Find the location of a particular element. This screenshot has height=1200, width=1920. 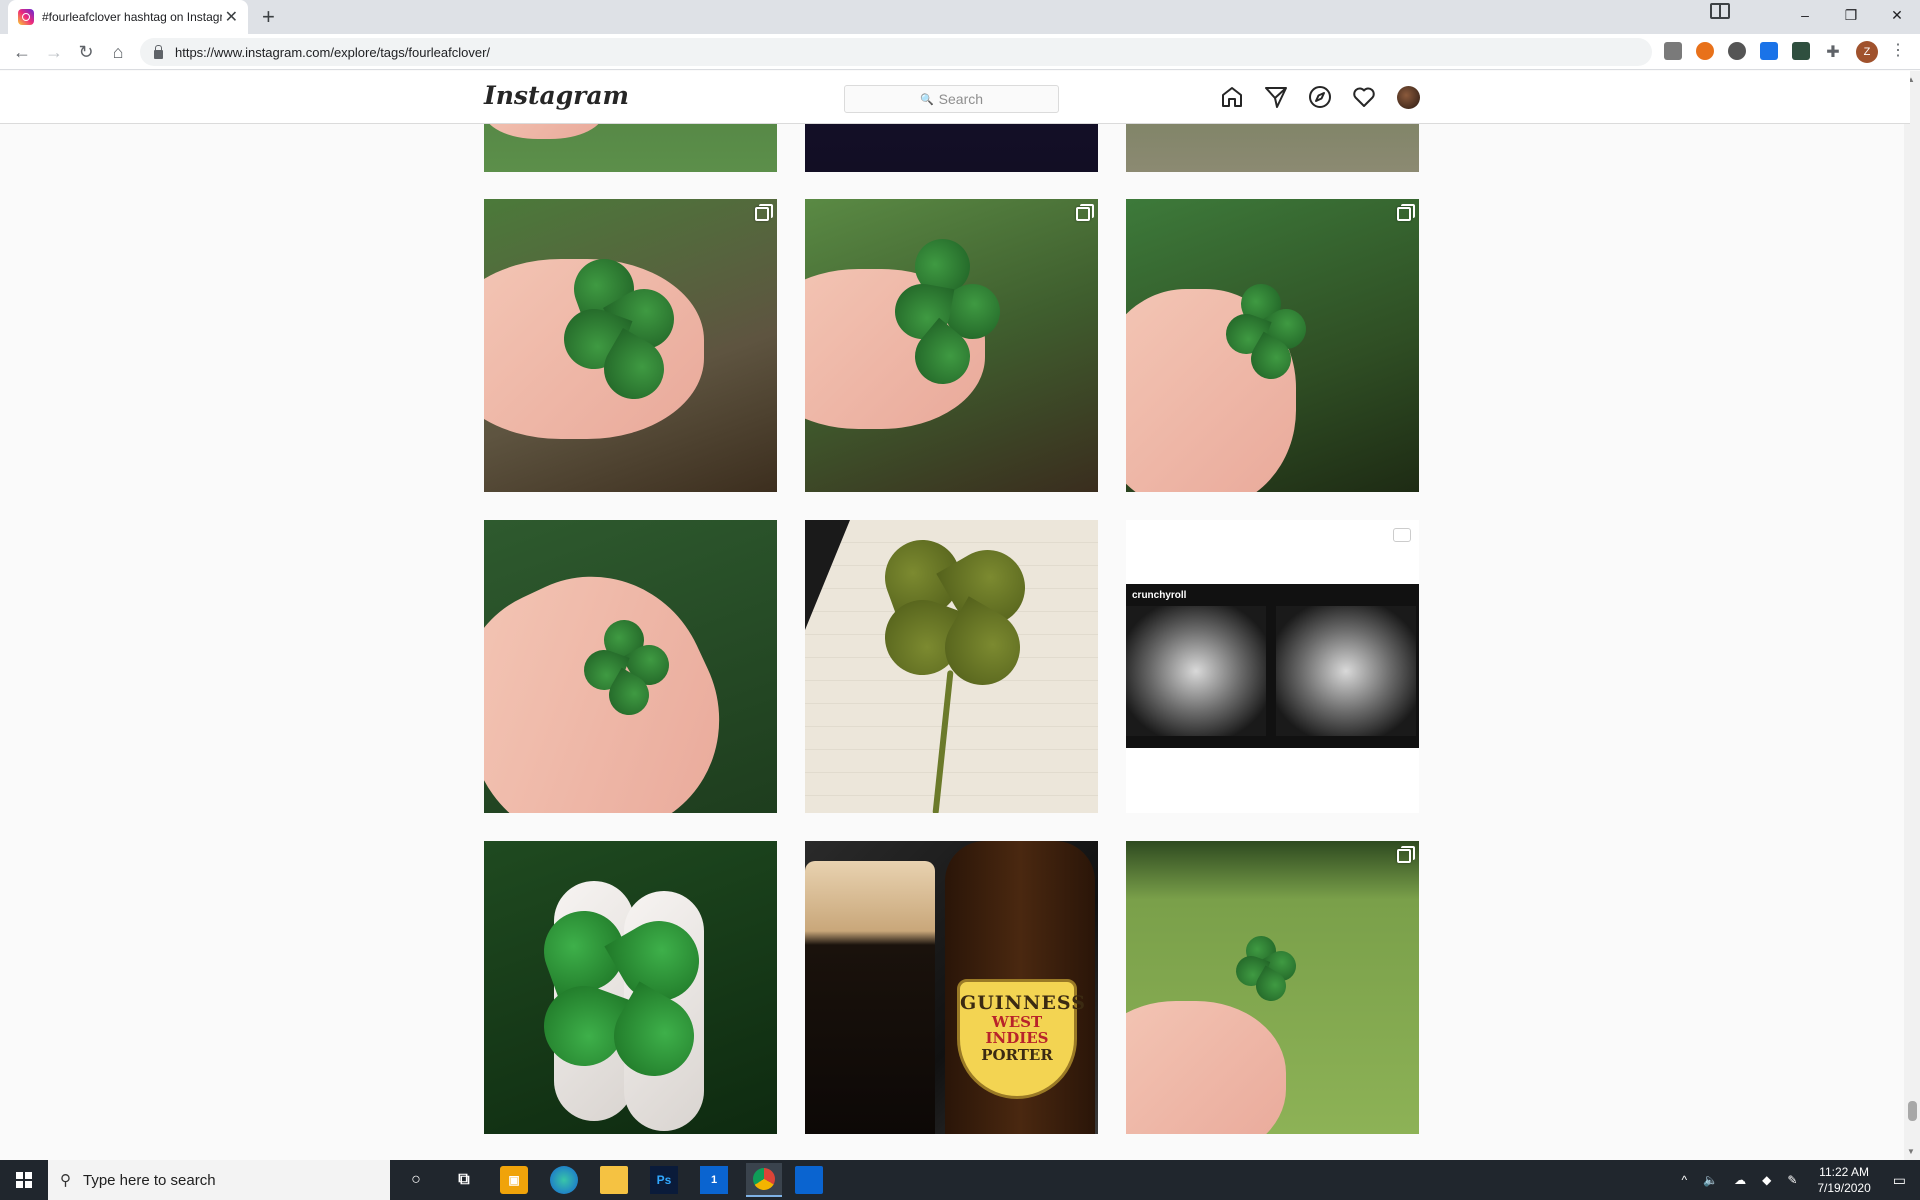

back-icon: ← is located at coordinates (22, 52).